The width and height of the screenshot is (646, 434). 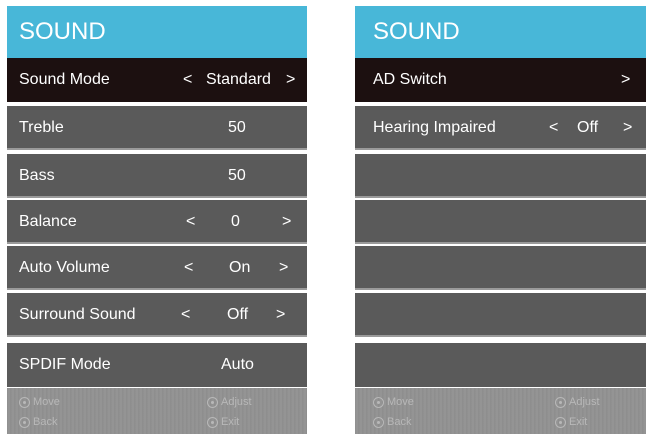 What do you see at coordinates (41, 127) in the screenshot?
I see `menu-item-label: Treble` at bounding box center [41, 127].